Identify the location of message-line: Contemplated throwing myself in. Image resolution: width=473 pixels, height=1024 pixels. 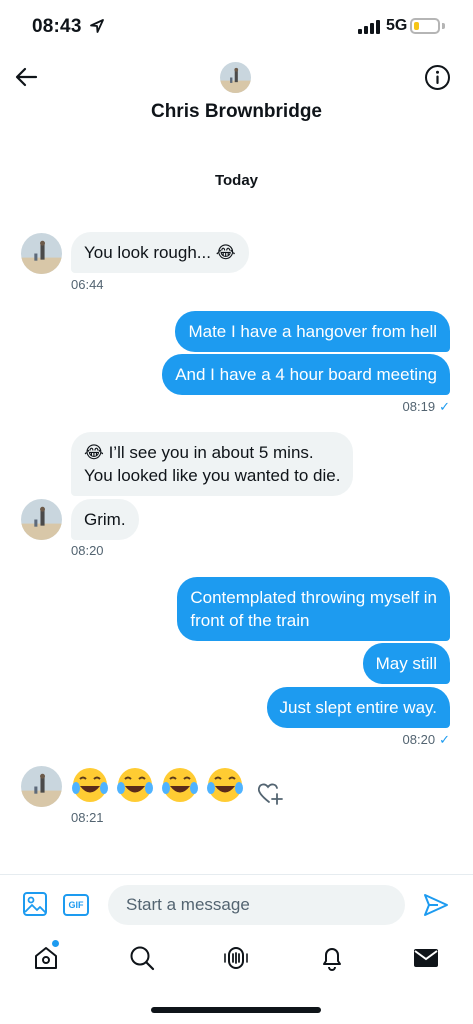
(313, 597).